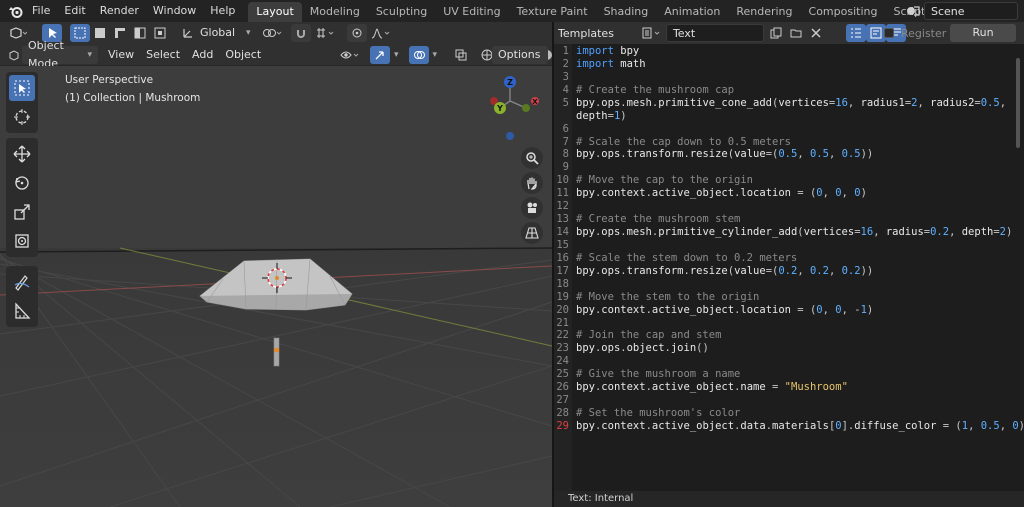 The image size is (1024, 507). Describe the element at coordinates (816, 33) in the screenshot. I see `close-icon` at that location.